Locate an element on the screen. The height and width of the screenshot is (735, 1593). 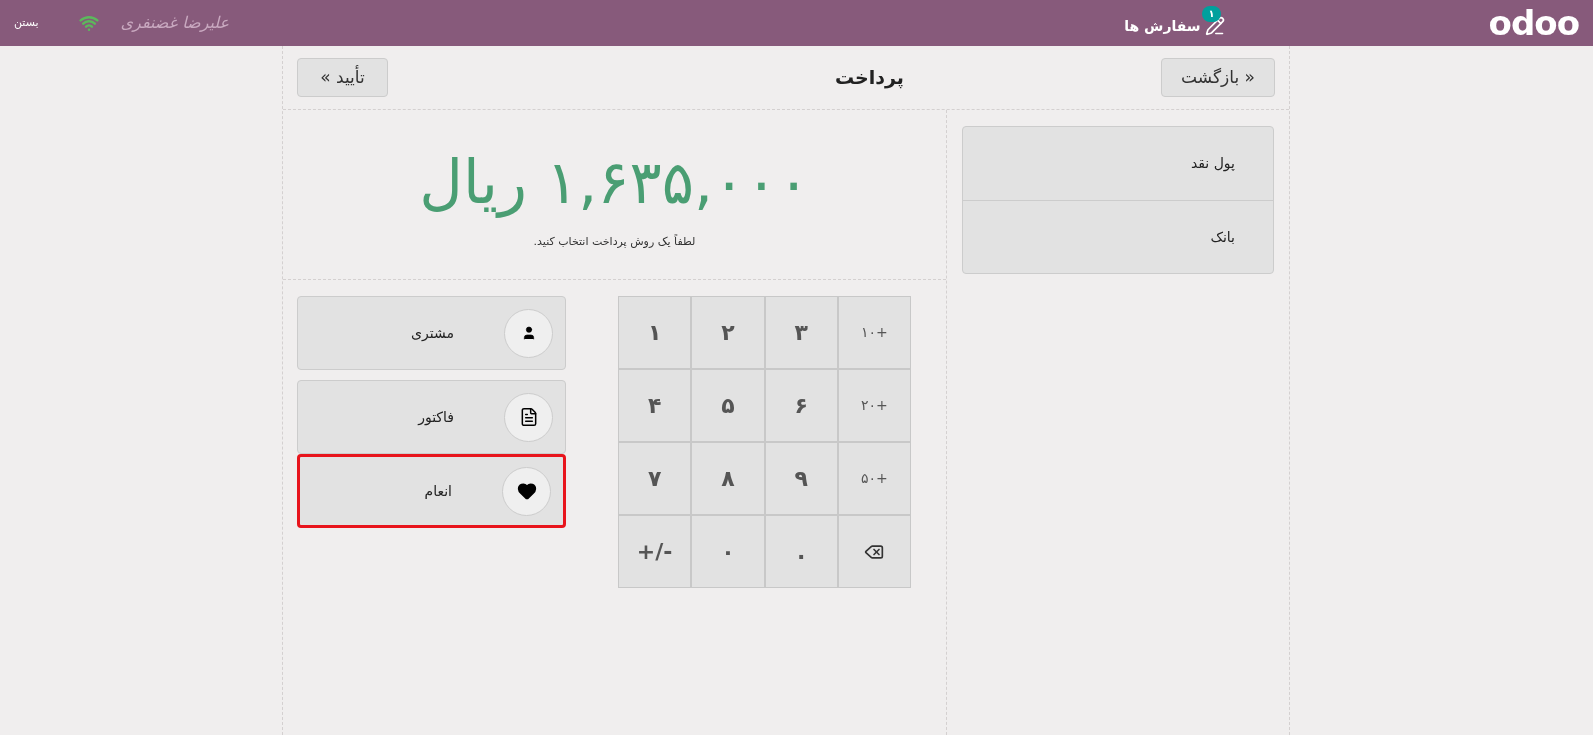
confirm-button: تأیید » is located at coordinates (342, 77).